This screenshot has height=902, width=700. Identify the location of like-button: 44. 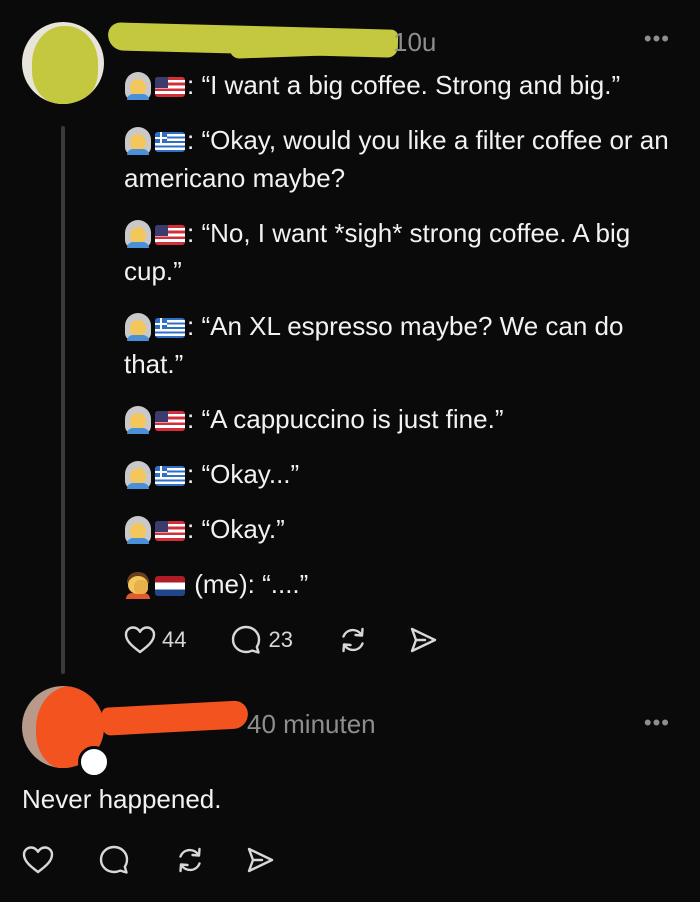
(155, 640).